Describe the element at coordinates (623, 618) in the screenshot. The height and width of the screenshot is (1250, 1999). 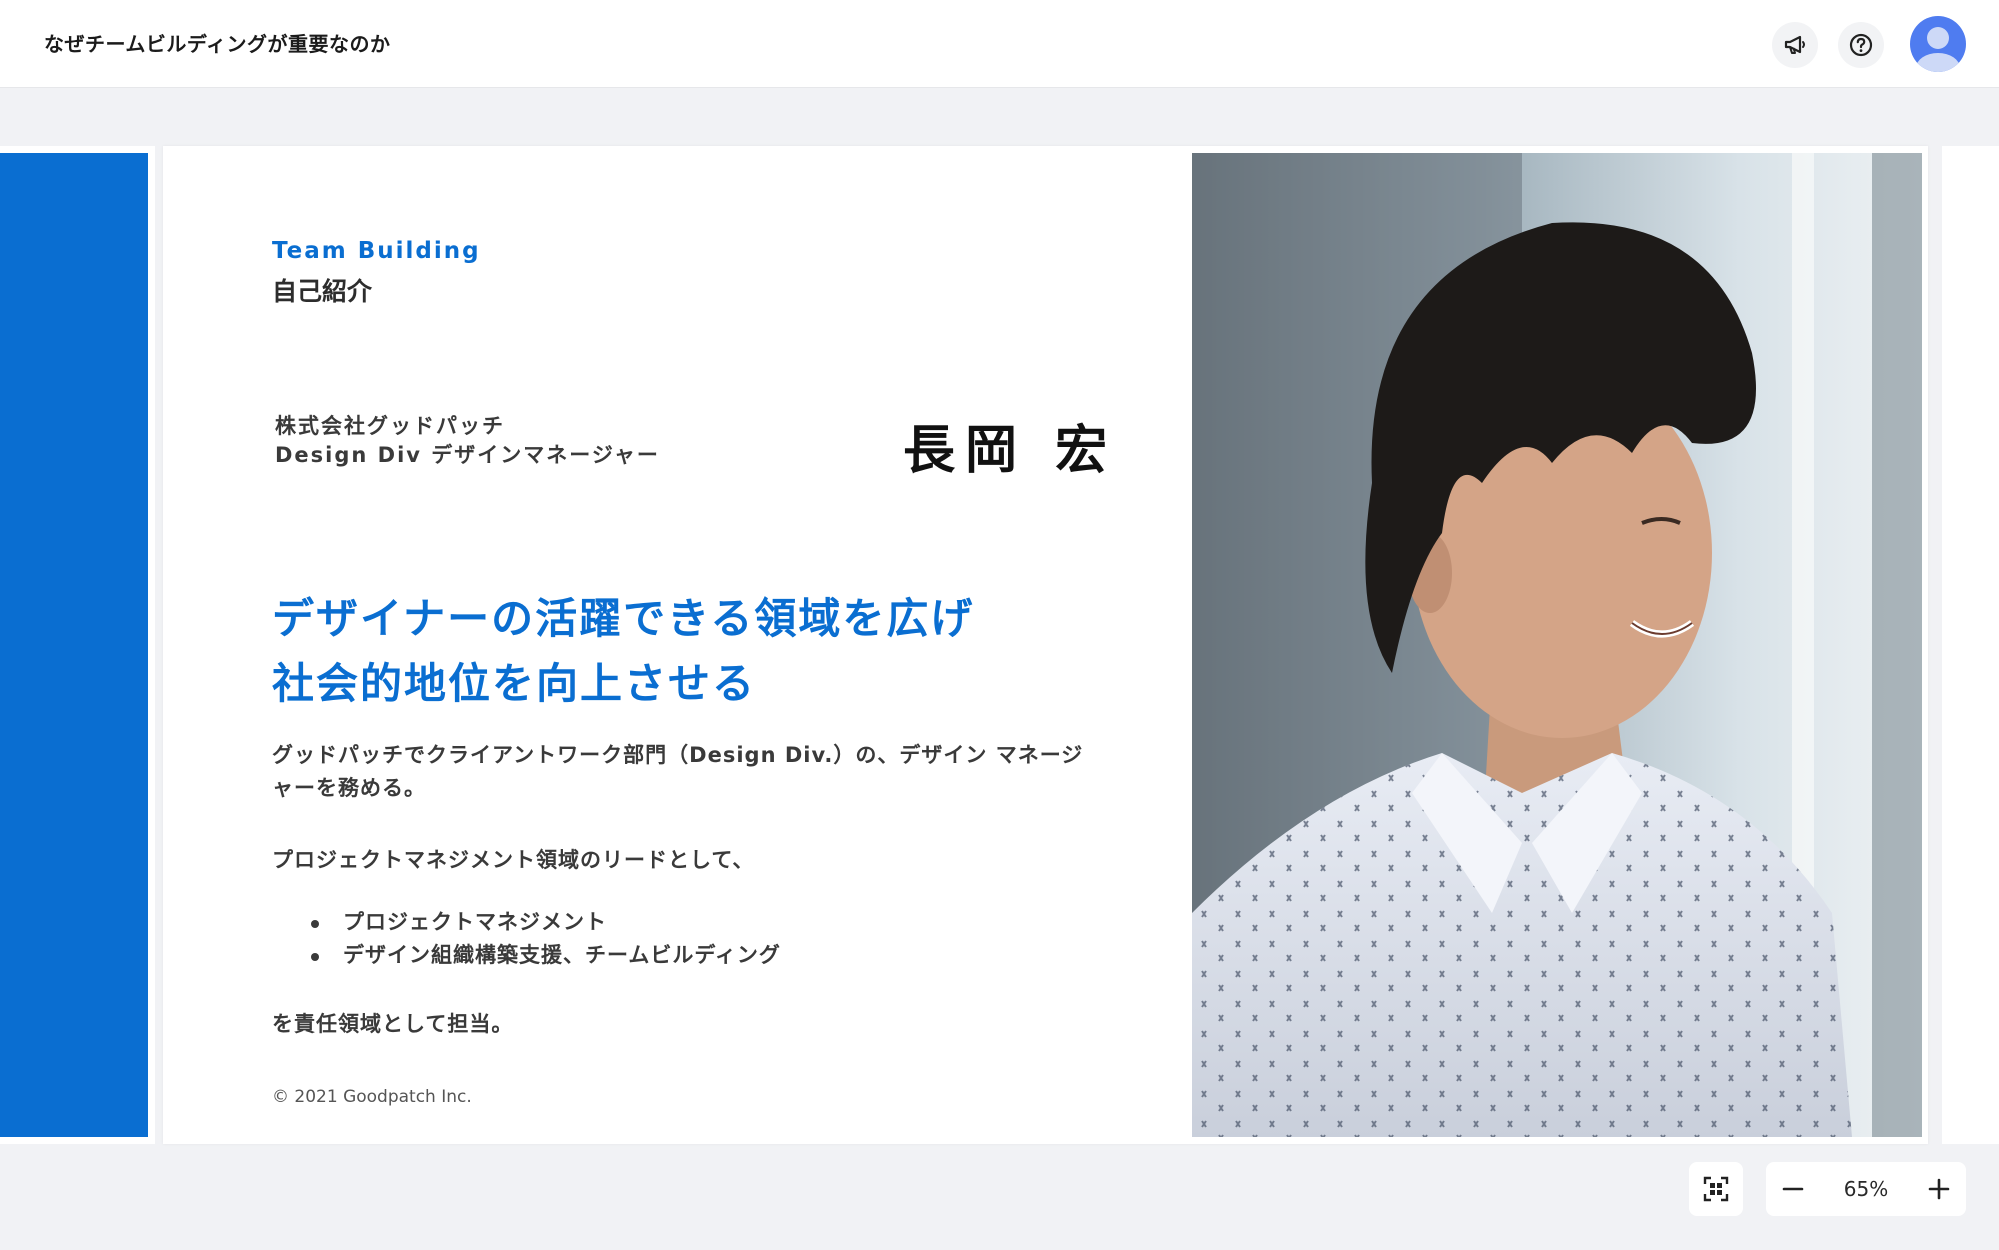
I see `headline-line-1: デザイナーの活躍できる領域を広げ` at that location.